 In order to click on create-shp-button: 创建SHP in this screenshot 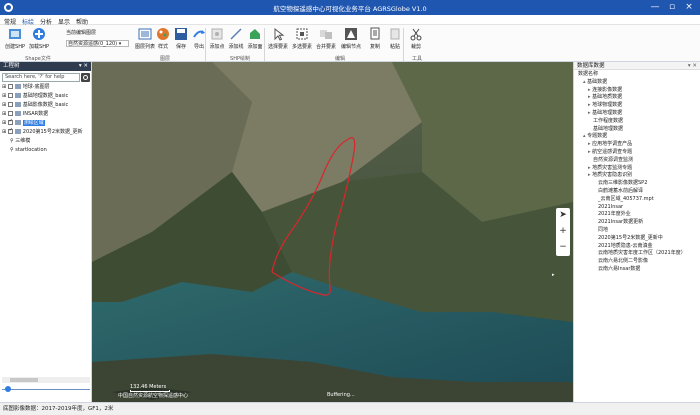, I will do `click(15, 38)`.